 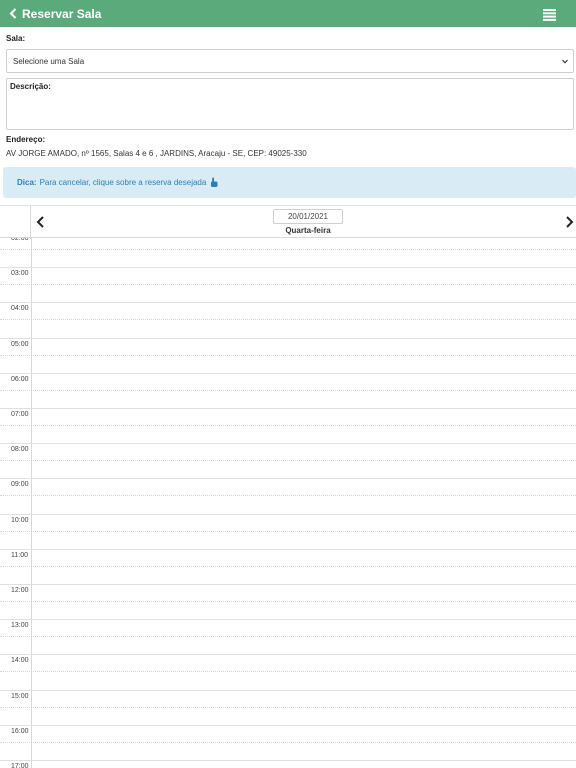 What do you see at coordinates (20, 450) in the screenshot?
I see `time-label: 08:00` at bounding box center [20, 450].